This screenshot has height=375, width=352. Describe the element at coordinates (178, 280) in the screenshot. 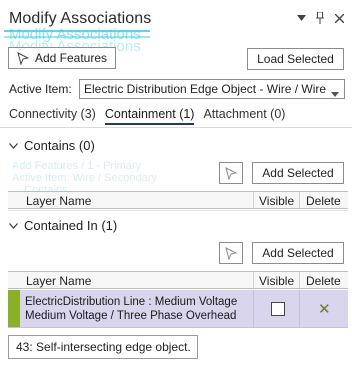

I see `contained-in-grid-header: Layer Name Visible Delete` at that location.